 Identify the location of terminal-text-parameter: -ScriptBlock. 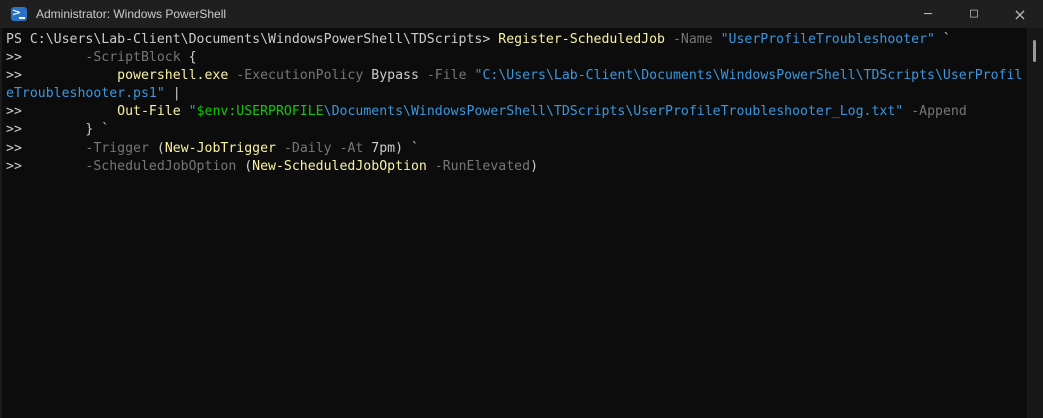
(133, 58).